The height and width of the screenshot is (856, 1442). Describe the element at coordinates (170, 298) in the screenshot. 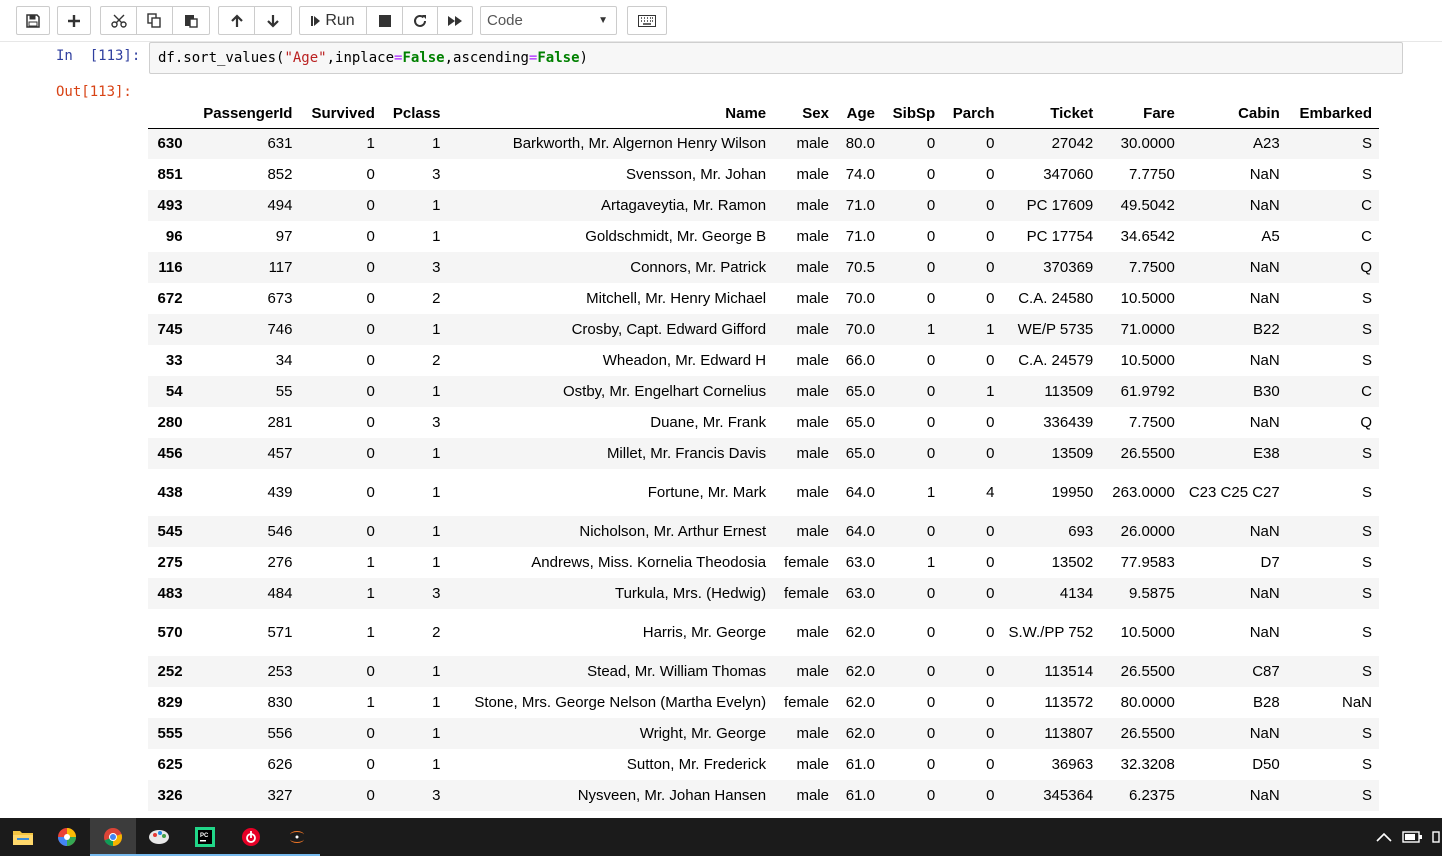

I see `row-index: 672` at that location.